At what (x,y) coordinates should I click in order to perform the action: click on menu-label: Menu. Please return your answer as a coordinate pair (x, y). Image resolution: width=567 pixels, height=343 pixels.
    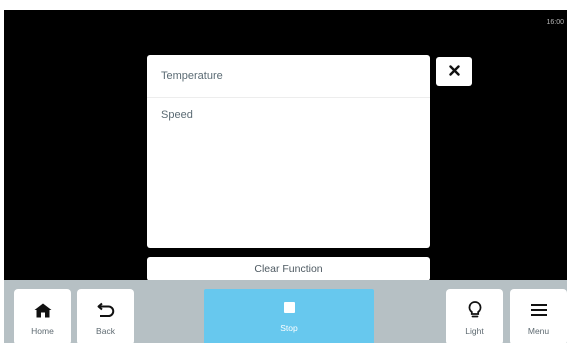
    Looking at the image, I should click on (538, 331).